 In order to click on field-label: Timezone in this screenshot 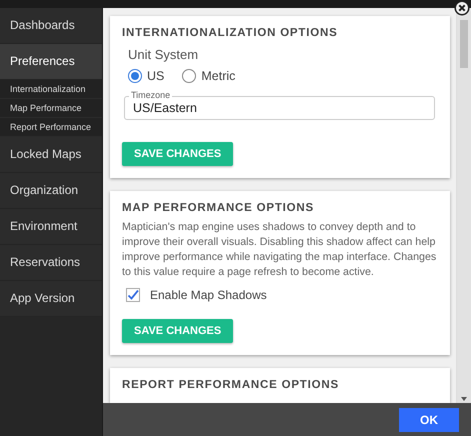, I will do `click(150, 95)`.